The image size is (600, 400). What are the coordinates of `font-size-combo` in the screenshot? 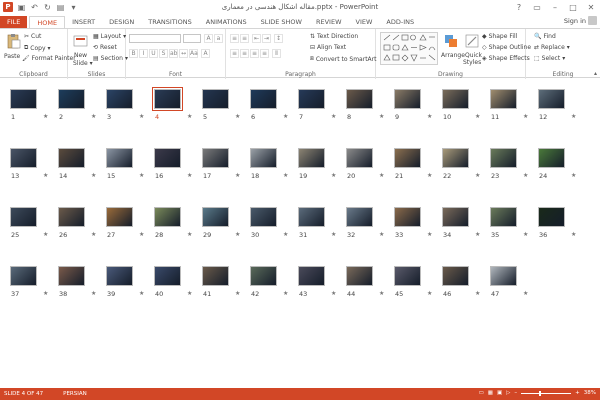 It's located at (192, 38).